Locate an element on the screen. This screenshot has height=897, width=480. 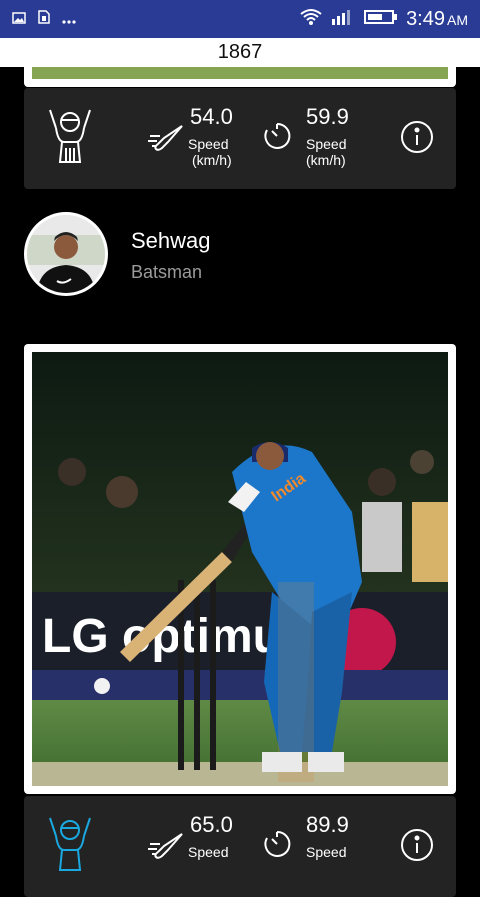
batsman-icon is located at coordinates (70, 136).